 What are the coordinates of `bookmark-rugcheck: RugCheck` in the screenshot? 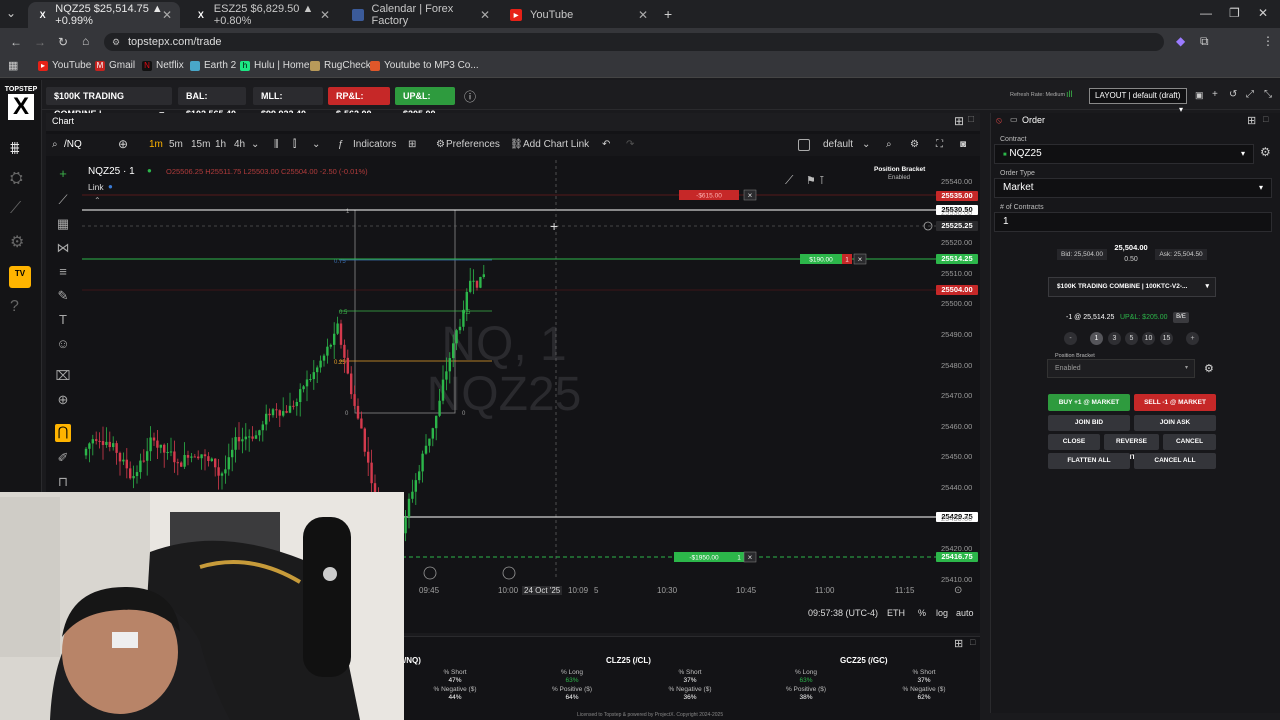 It's located at (340, 65).